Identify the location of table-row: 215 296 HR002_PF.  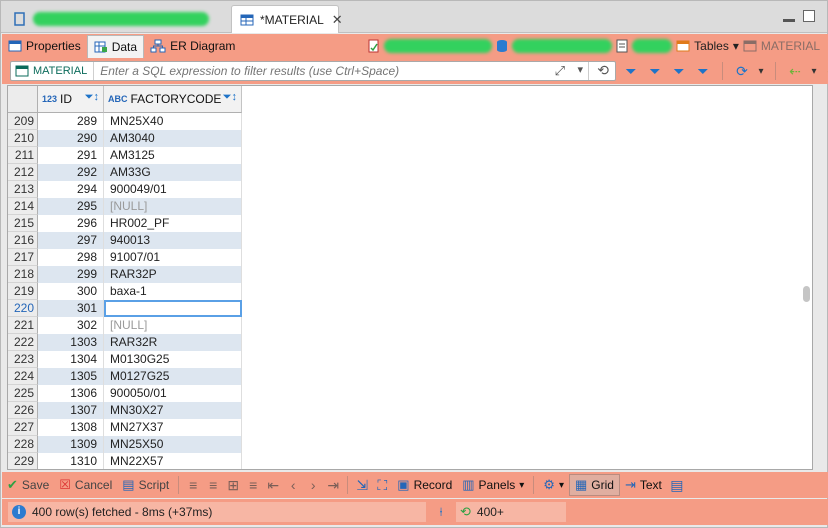
(125, 223).